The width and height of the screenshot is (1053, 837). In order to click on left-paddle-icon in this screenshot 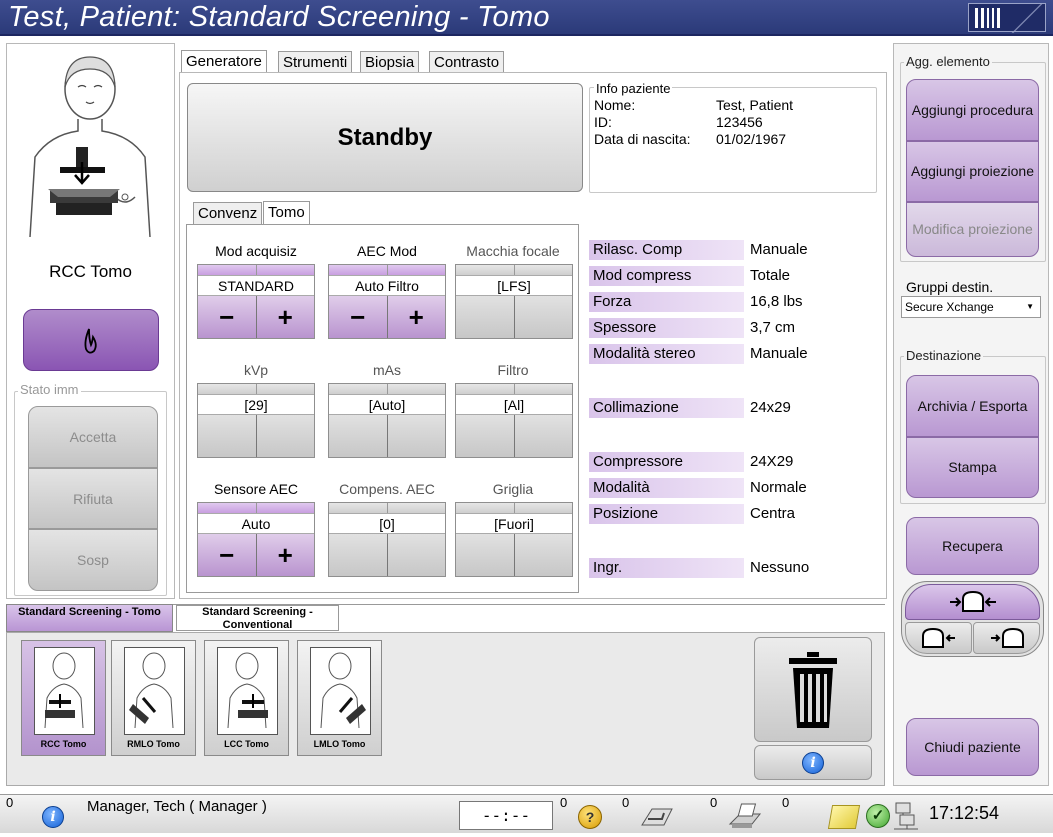, I will do `click(938, 637)`.